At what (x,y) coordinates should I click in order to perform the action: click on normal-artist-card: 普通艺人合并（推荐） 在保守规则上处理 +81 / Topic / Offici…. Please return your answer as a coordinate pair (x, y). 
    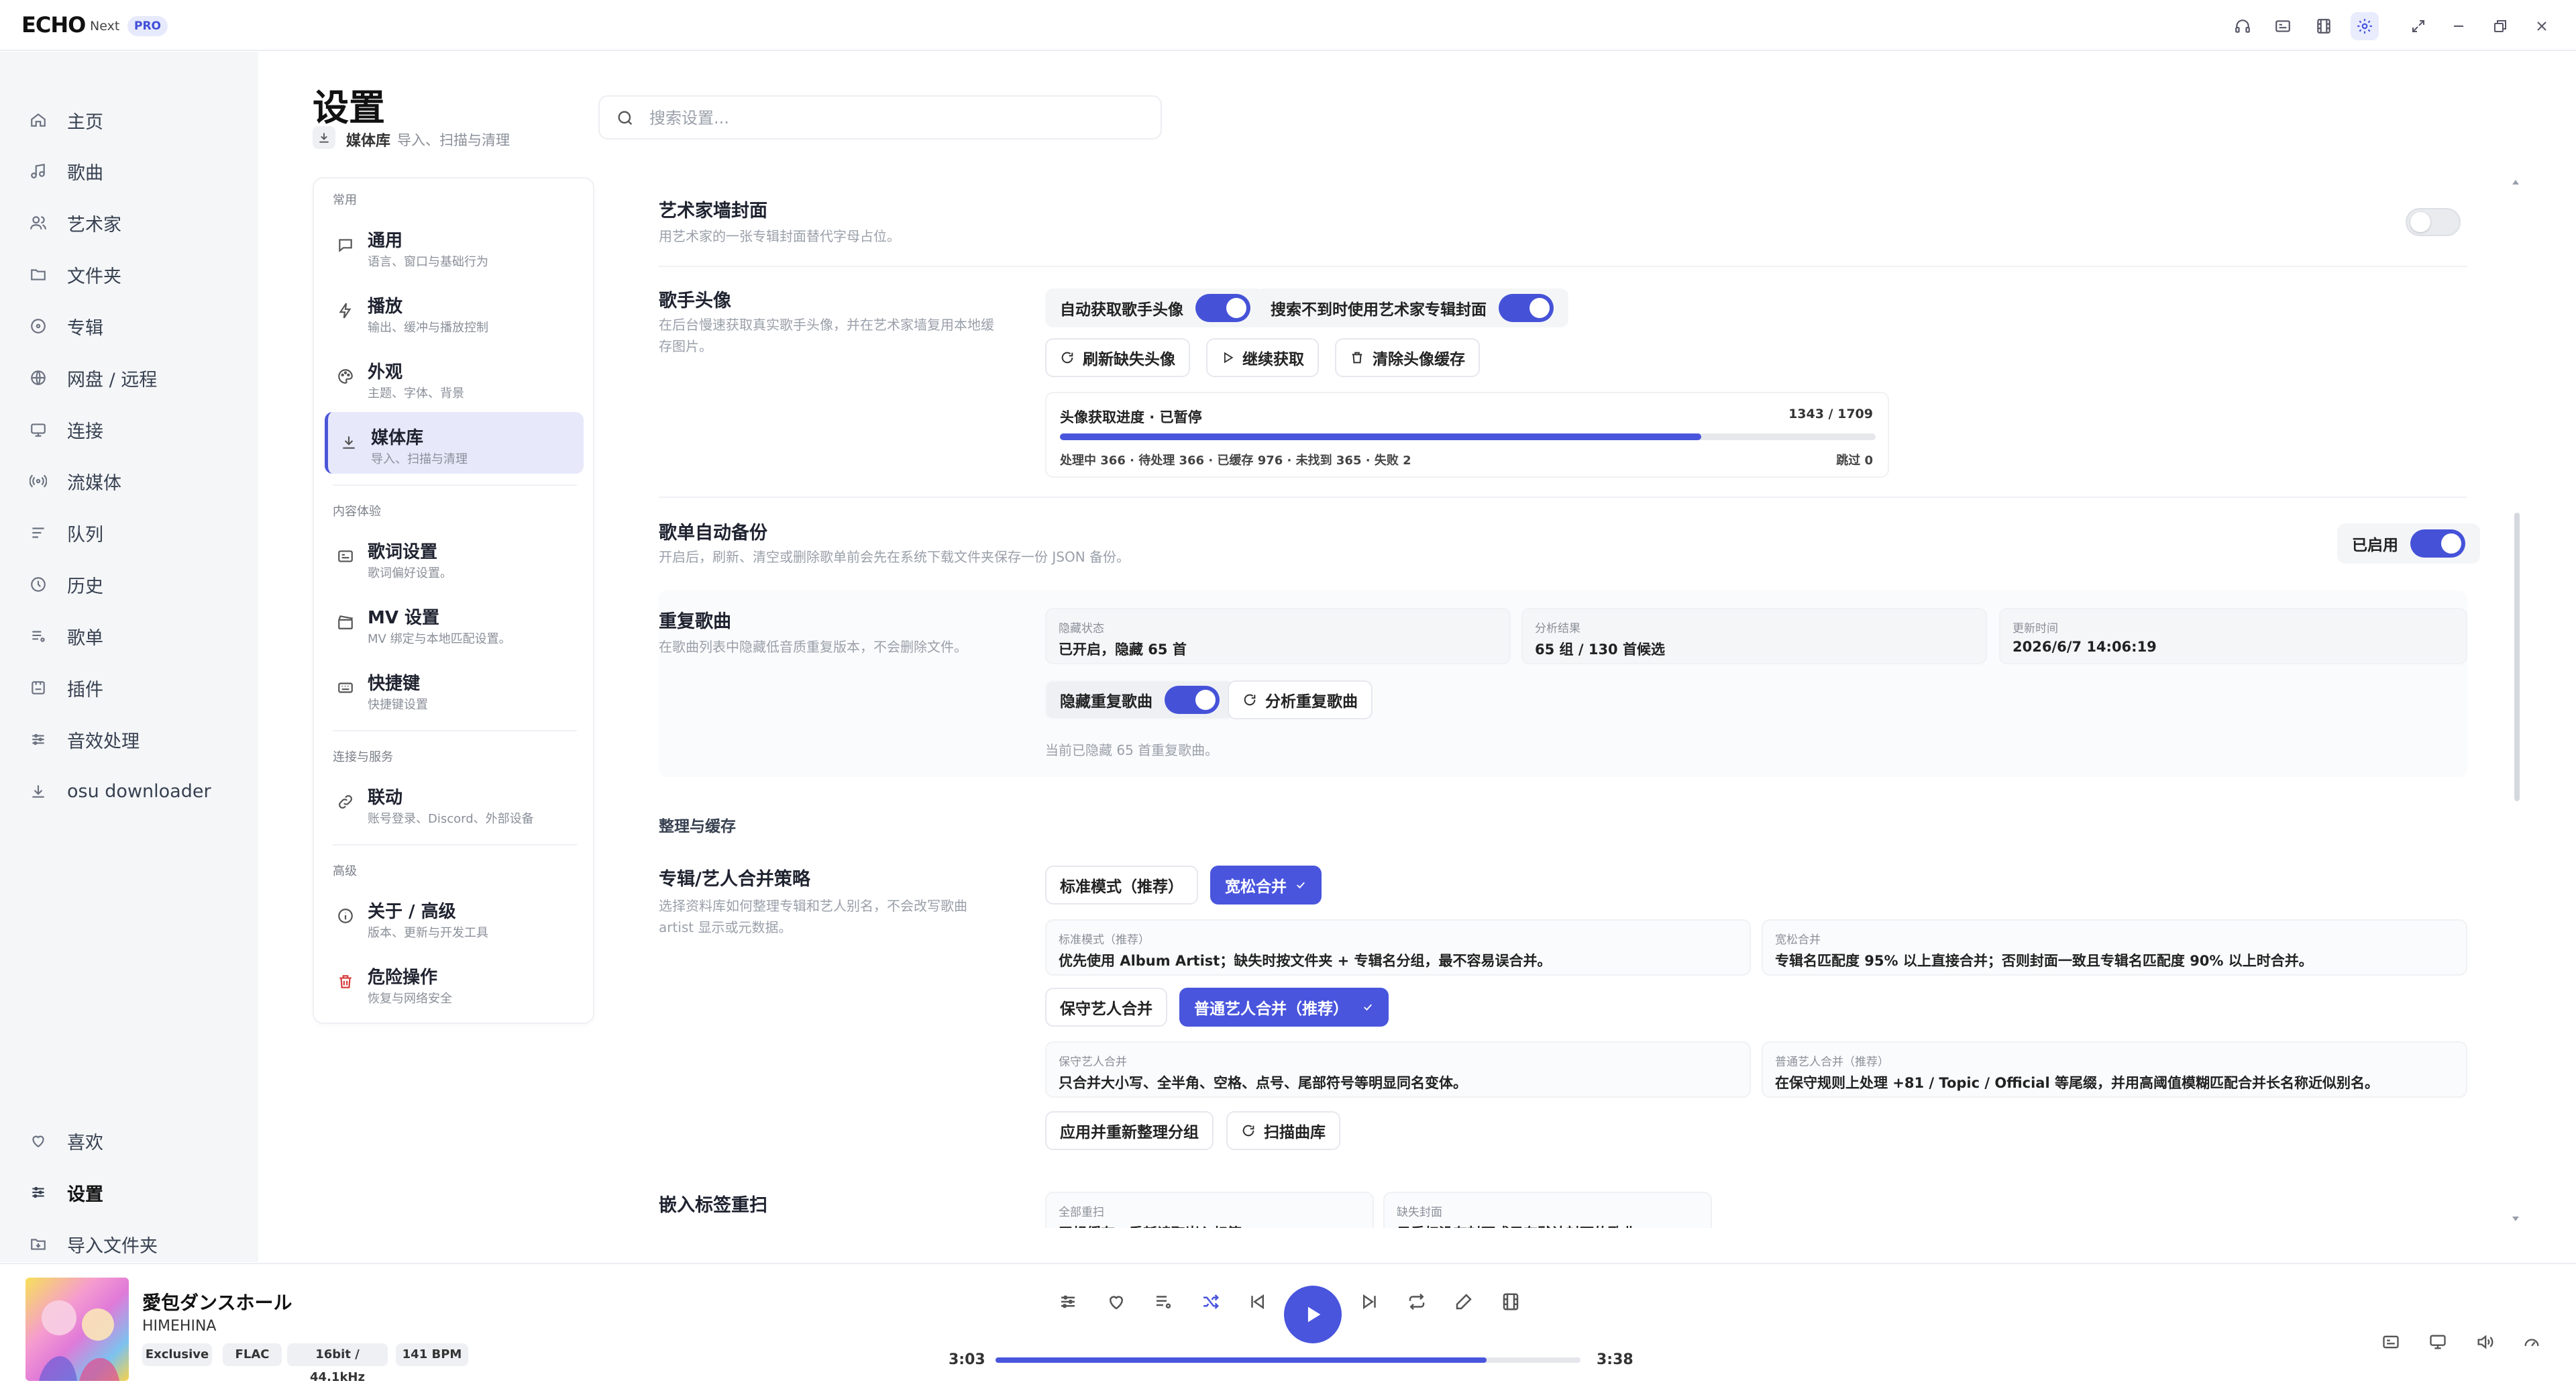
    Looking at the image, I should click on (2114, 1069).